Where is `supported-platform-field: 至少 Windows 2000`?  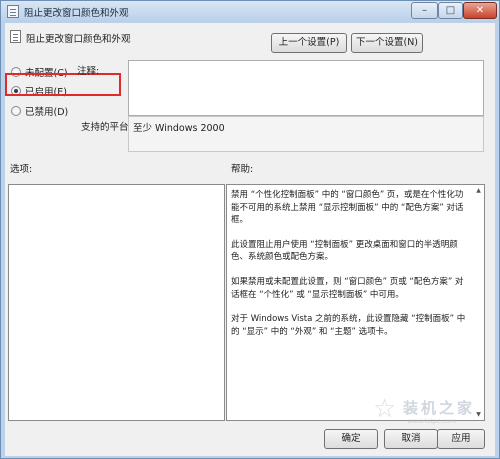
supported-platform-field: 至少 Windows 2000 is located at coordinates (306, 134).